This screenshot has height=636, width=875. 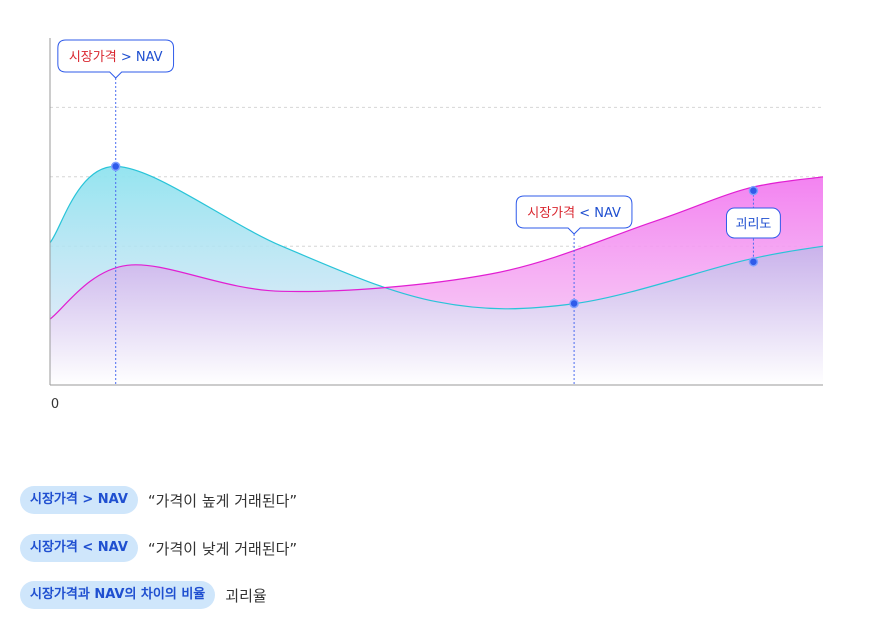 I want to click on legend-desc: “가격이 높게 거래된다”, so click(x=222, y=500).